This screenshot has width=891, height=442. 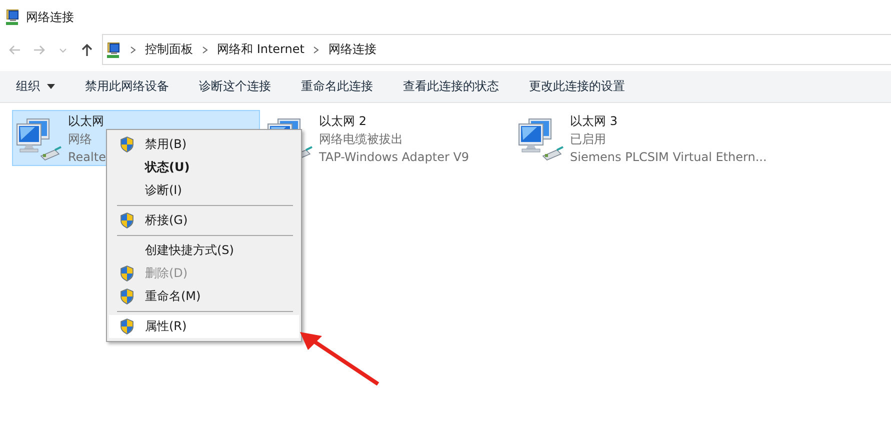 I want to click on adapter-name: Realte, so click(x=87, y=157).